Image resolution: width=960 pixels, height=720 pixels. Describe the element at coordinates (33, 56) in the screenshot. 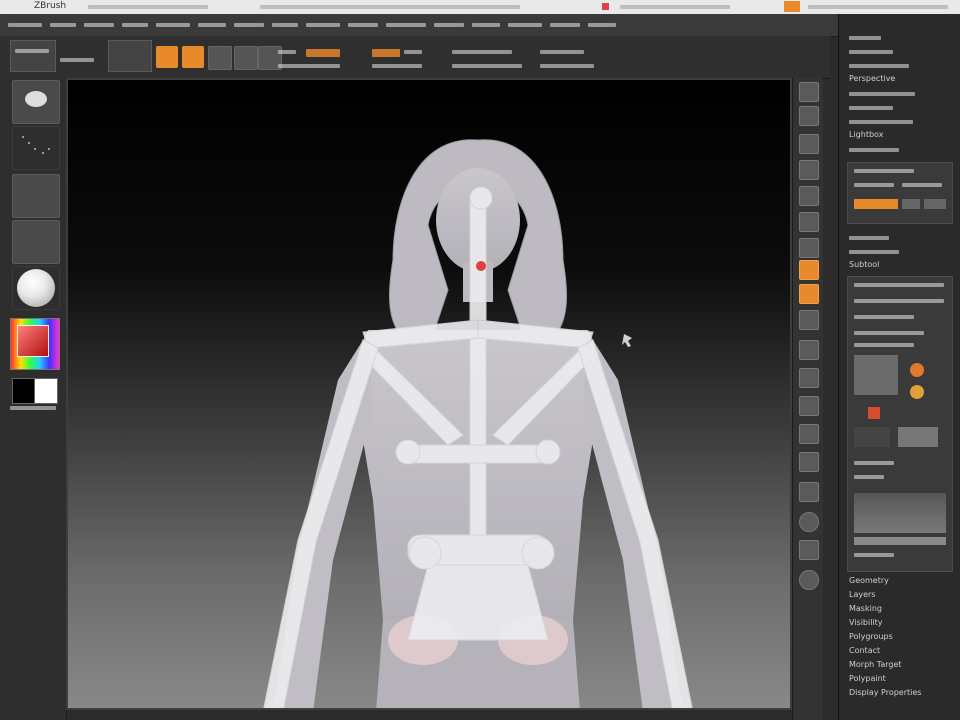

I see `projection-master-button` at that location.